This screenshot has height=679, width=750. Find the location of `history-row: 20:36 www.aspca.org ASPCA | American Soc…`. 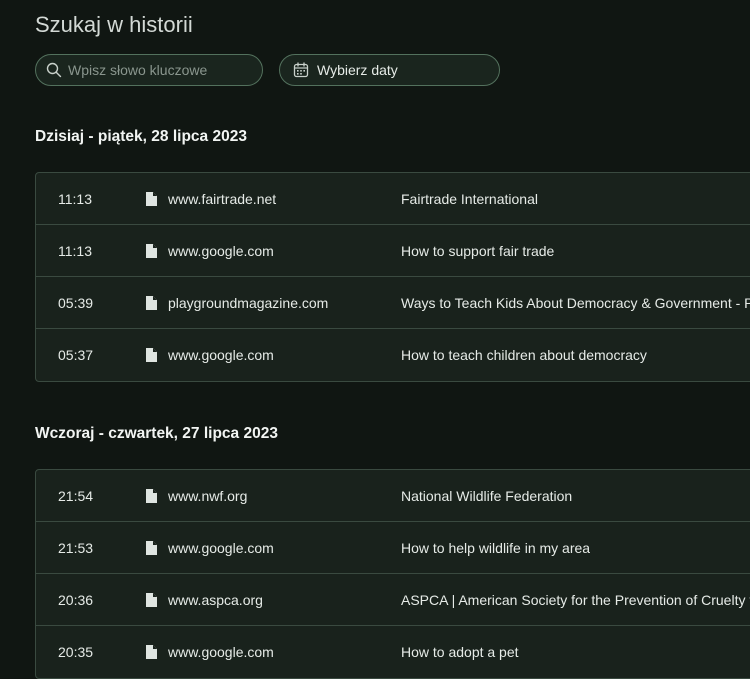

history-row: 20:36 www.aspca.org ASPCA | American Soc… is located at coordinates (393, 600).